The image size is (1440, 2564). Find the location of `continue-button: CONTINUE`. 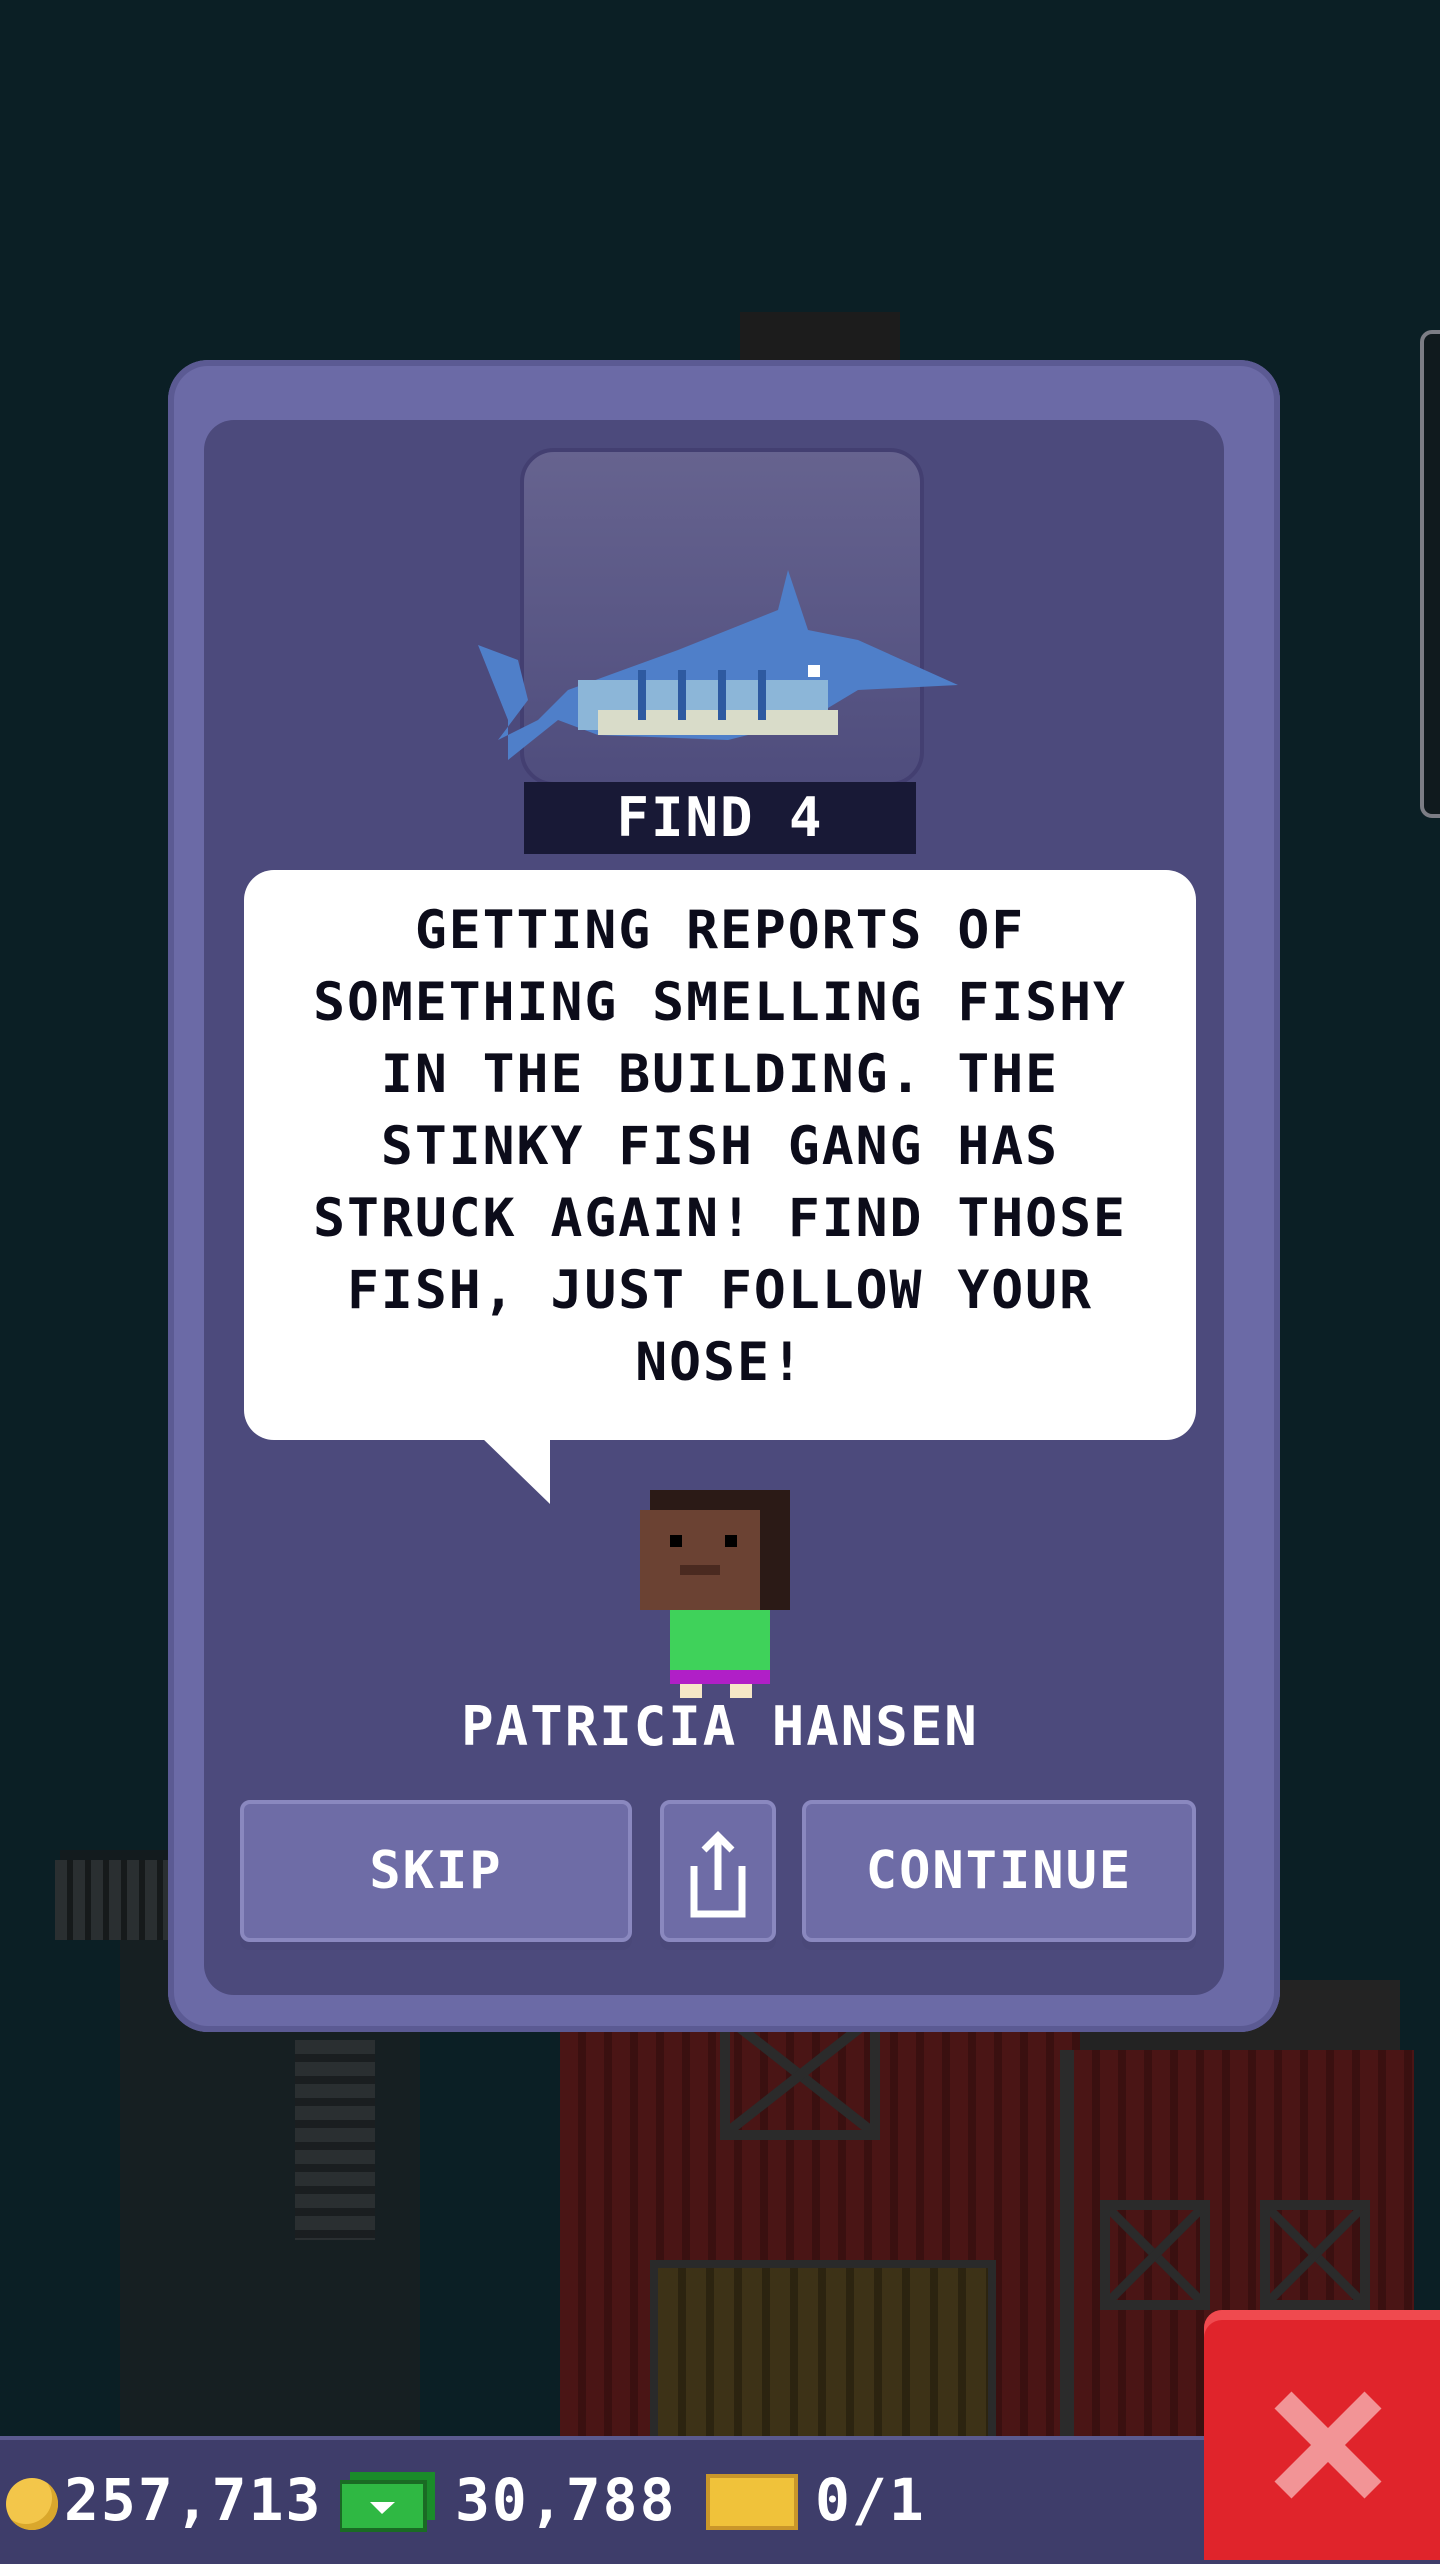

continue-button: CONTINUE is located at coordinates (999, 1871).